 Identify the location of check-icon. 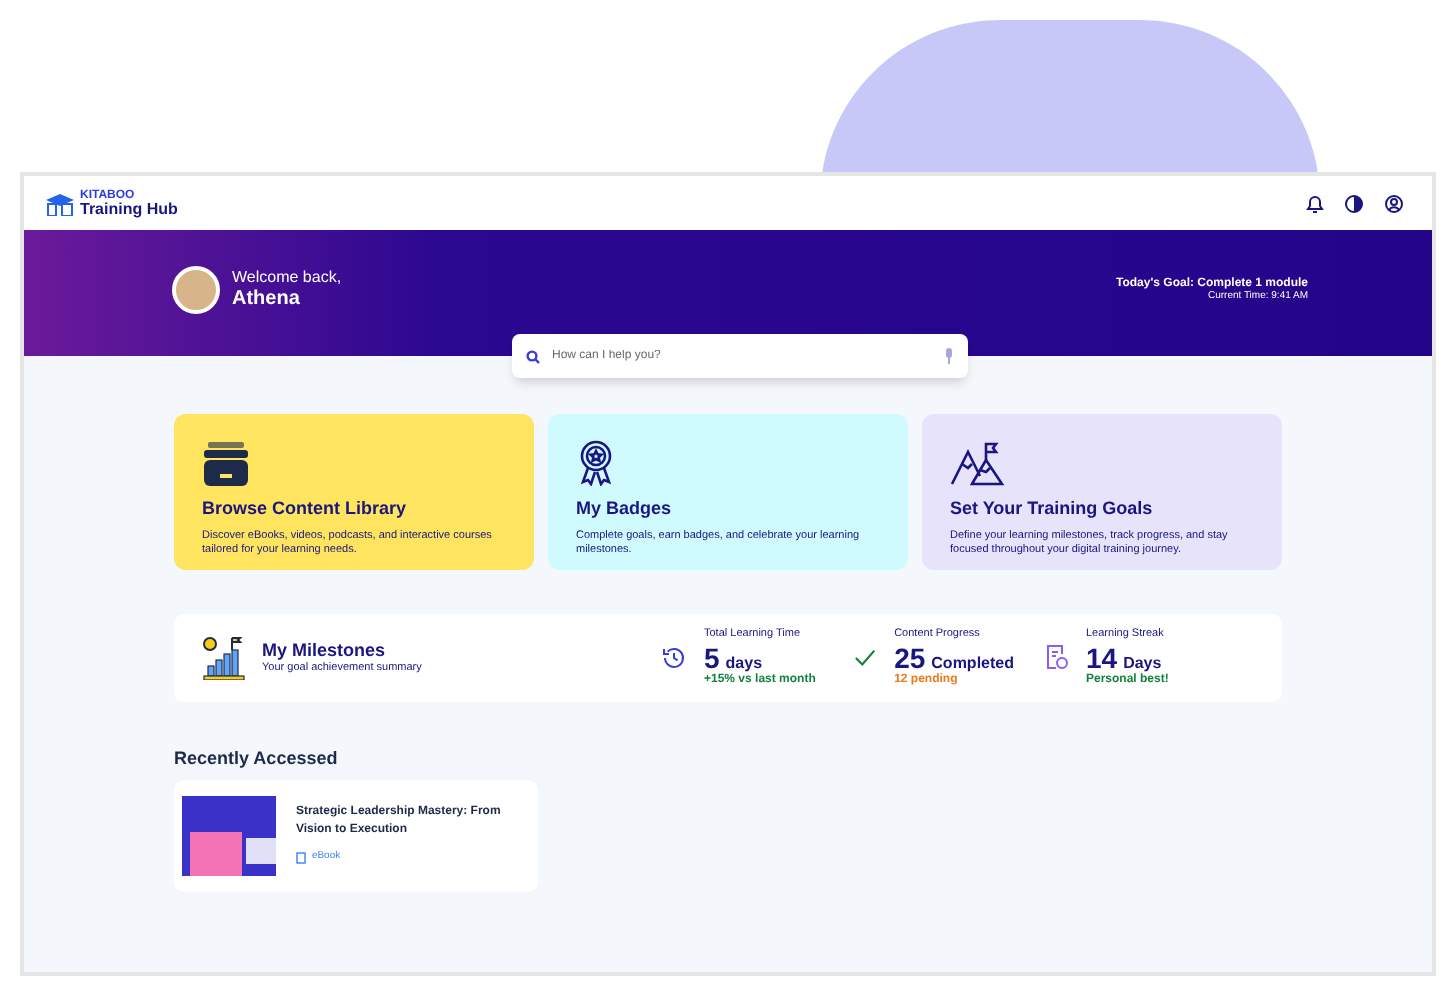
(865, 657).